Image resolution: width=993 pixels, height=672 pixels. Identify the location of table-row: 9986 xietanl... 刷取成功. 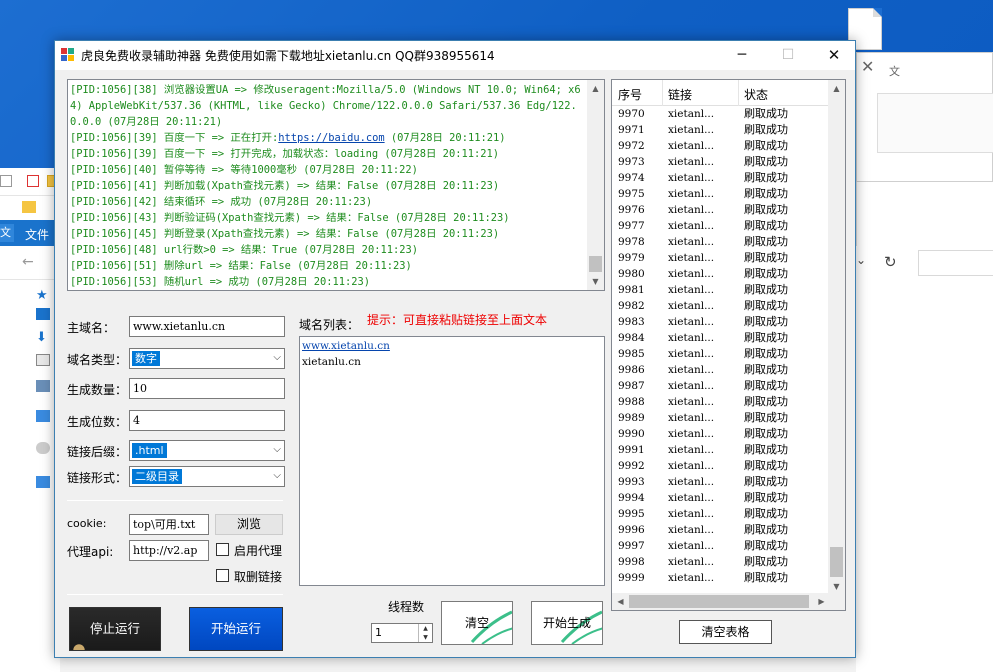
(721, 370).